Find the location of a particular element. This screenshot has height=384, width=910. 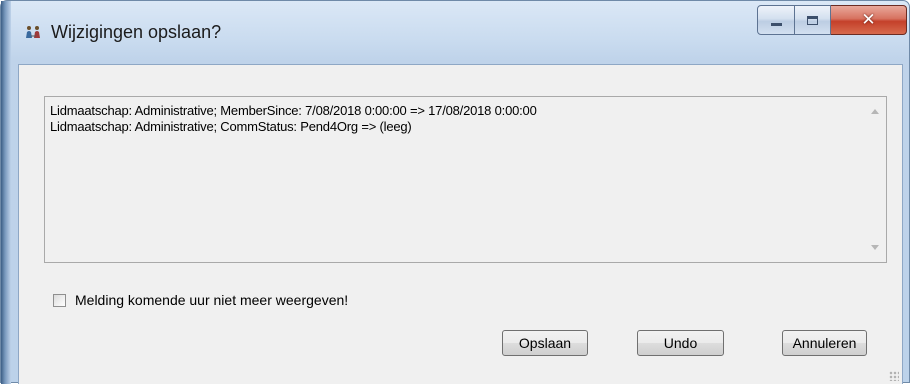

close-button: ✕ is located at coordinates (869, 20).